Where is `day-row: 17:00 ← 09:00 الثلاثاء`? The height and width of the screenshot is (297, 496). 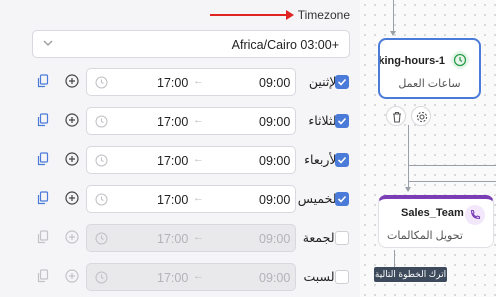 day-row: 17:00 ← 09:00 الثلاثاء is located at coordinates (180, 122).